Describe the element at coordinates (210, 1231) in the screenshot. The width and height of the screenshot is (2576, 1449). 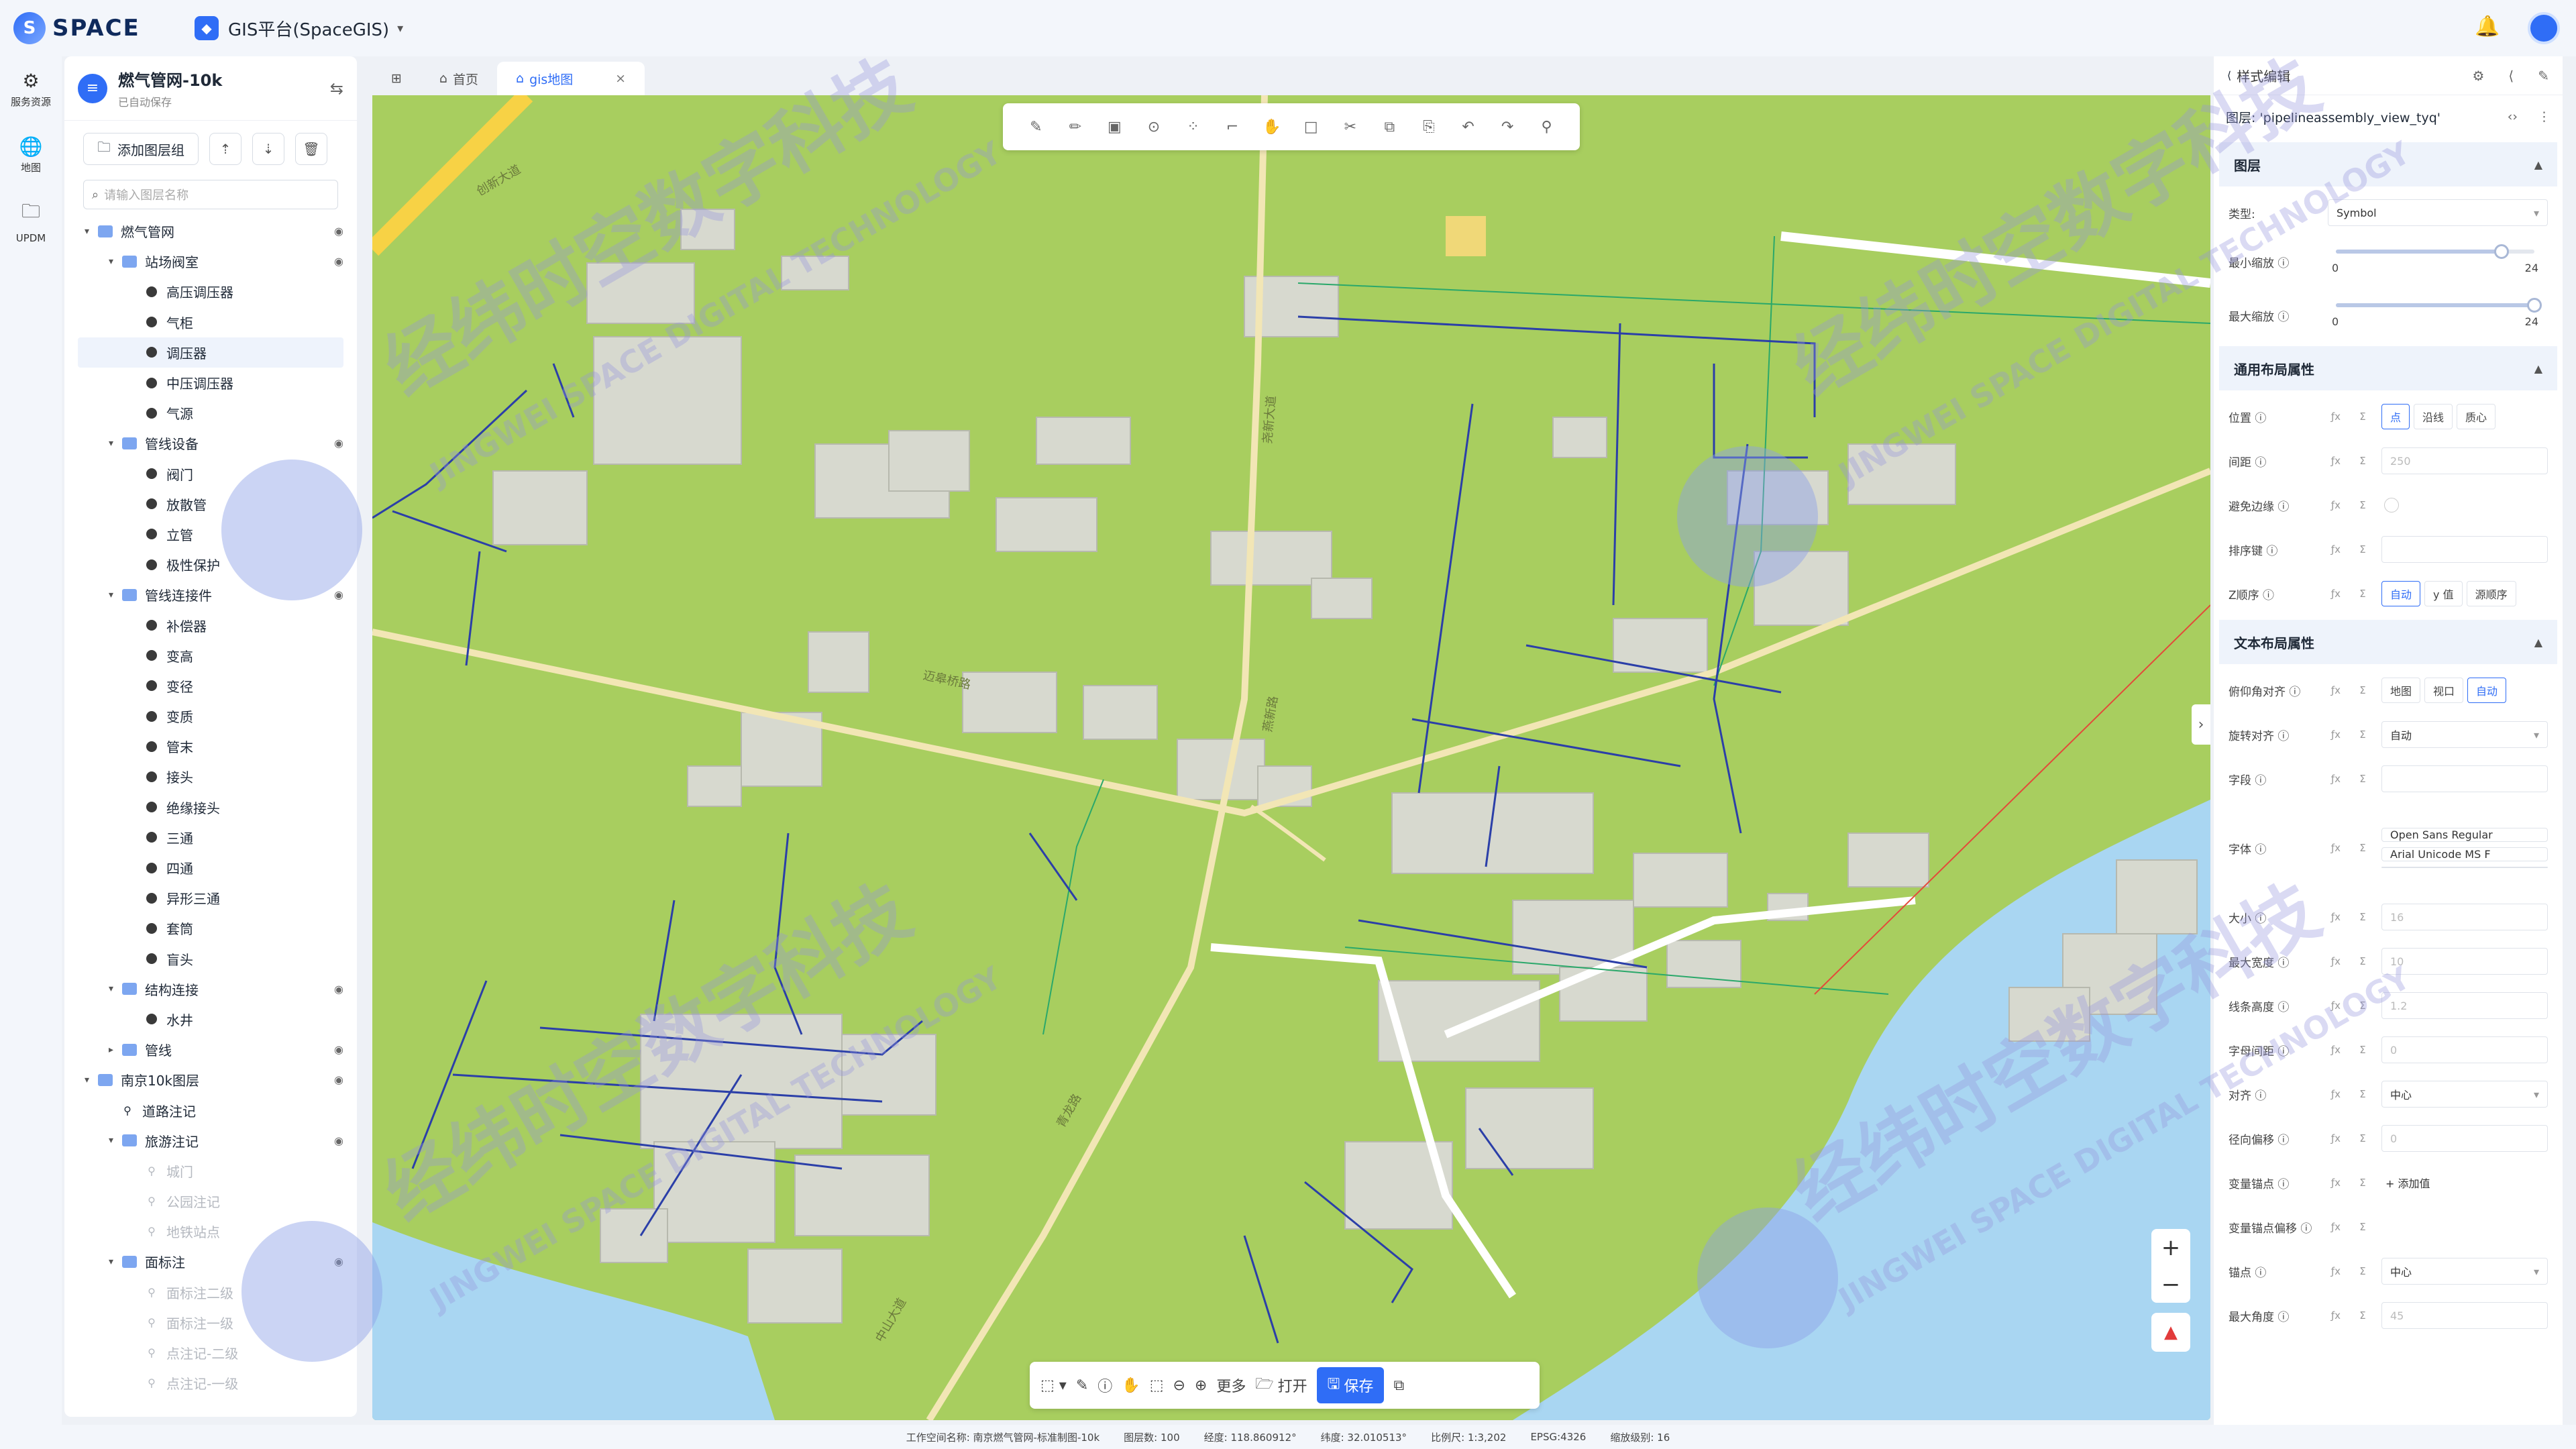
I see `tree-item: ⚲ 地铁站点` at that location.